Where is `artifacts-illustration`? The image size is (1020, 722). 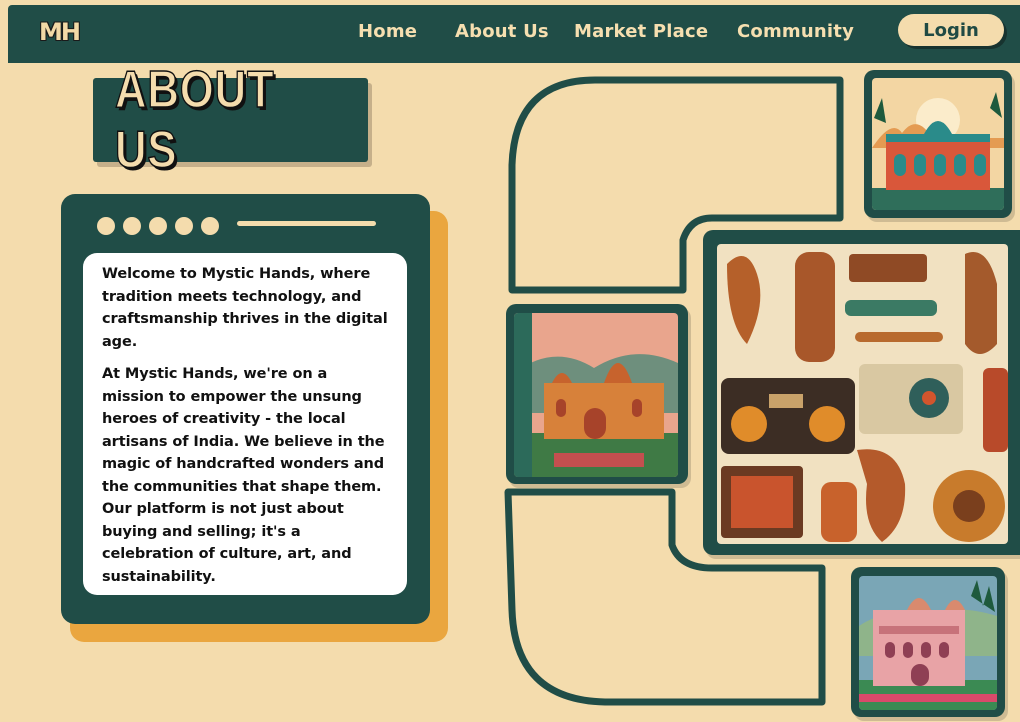
artifacts-illustration is located at coordinates (862, 394).